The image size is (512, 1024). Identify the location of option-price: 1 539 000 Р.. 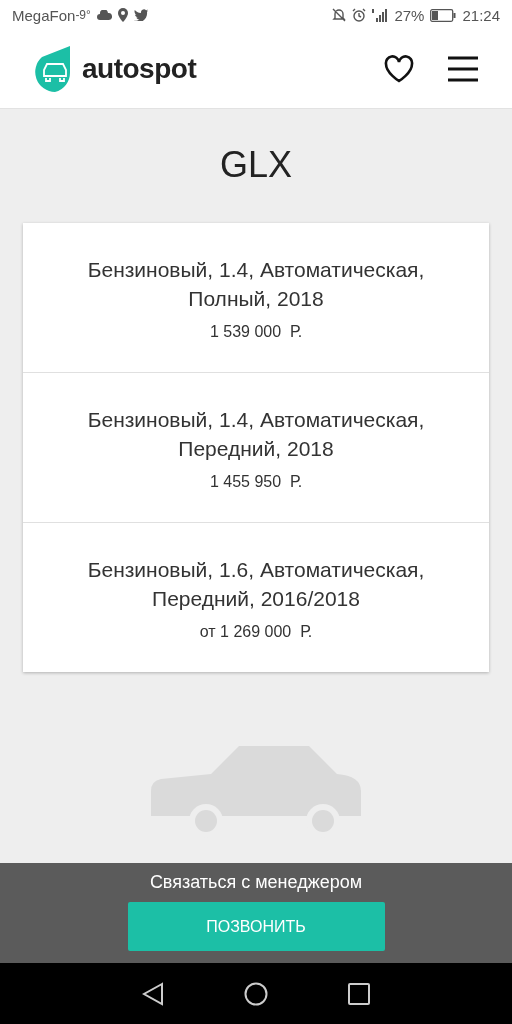
(256, 331).